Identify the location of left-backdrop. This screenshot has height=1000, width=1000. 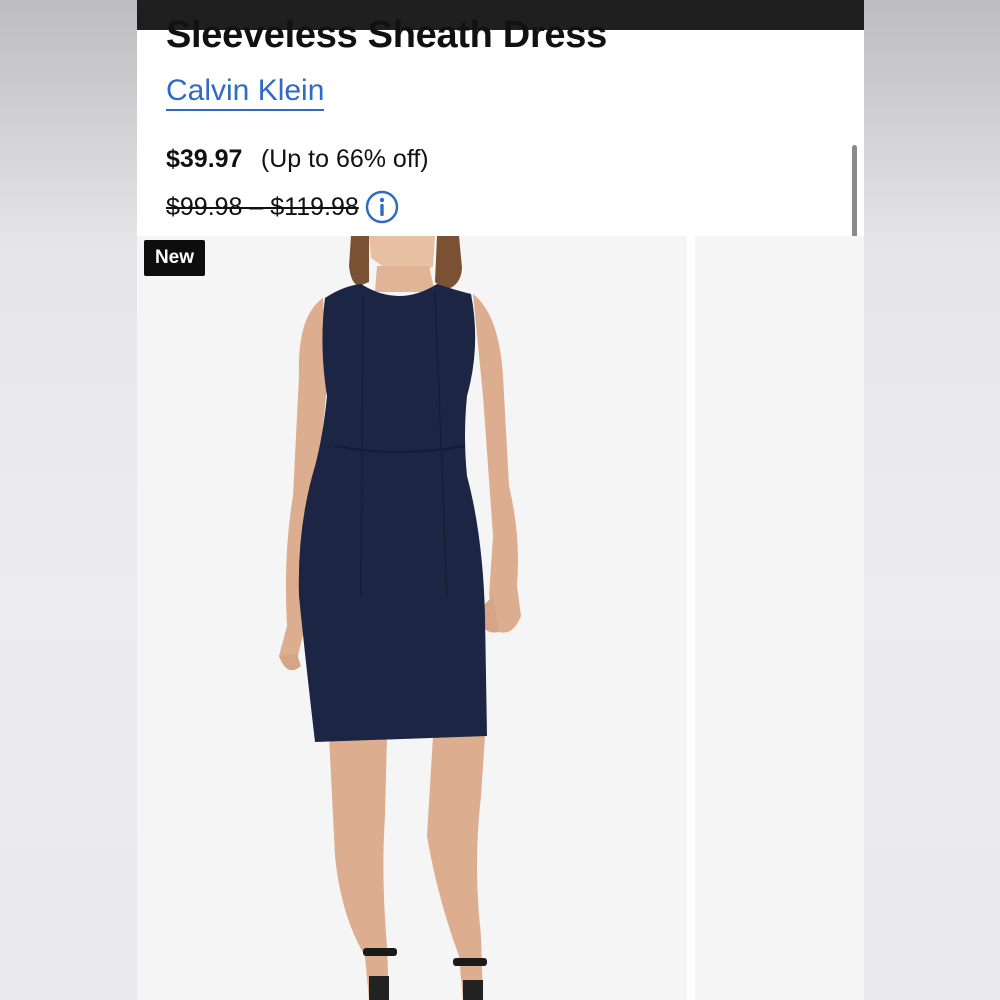
(68, 500).